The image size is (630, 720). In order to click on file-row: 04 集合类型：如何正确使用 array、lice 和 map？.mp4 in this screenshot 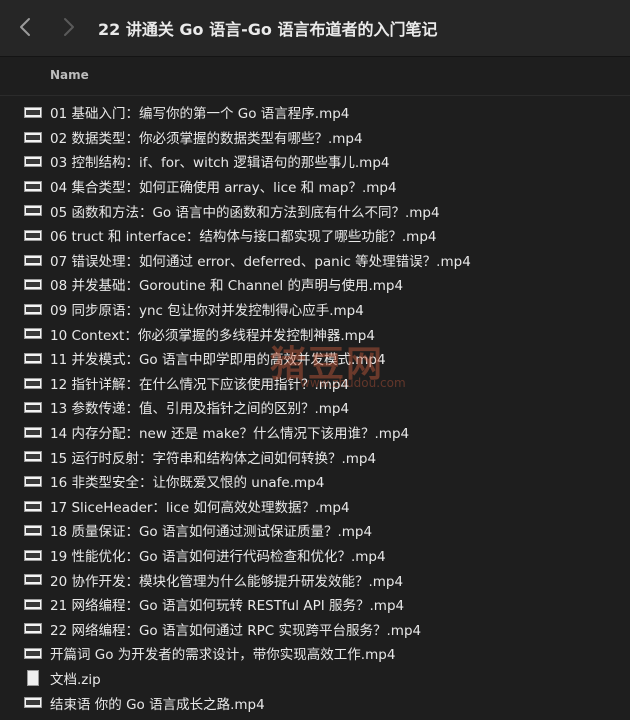, I will do `click(315, 186)`.